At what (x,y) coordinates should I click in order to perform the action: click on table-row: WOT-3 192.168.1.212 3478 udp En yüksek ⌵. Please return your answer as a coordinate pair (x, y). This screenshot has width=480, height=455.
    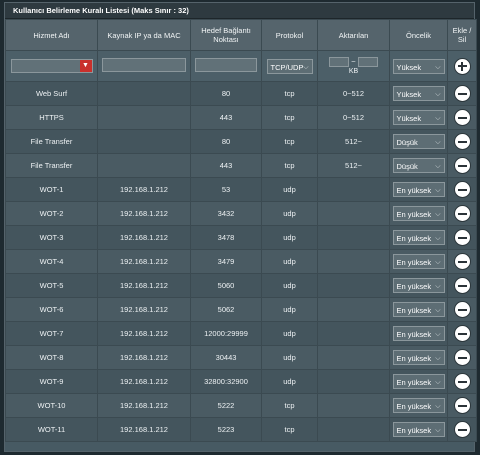
    Looking at the image, I should click on (241, 237).